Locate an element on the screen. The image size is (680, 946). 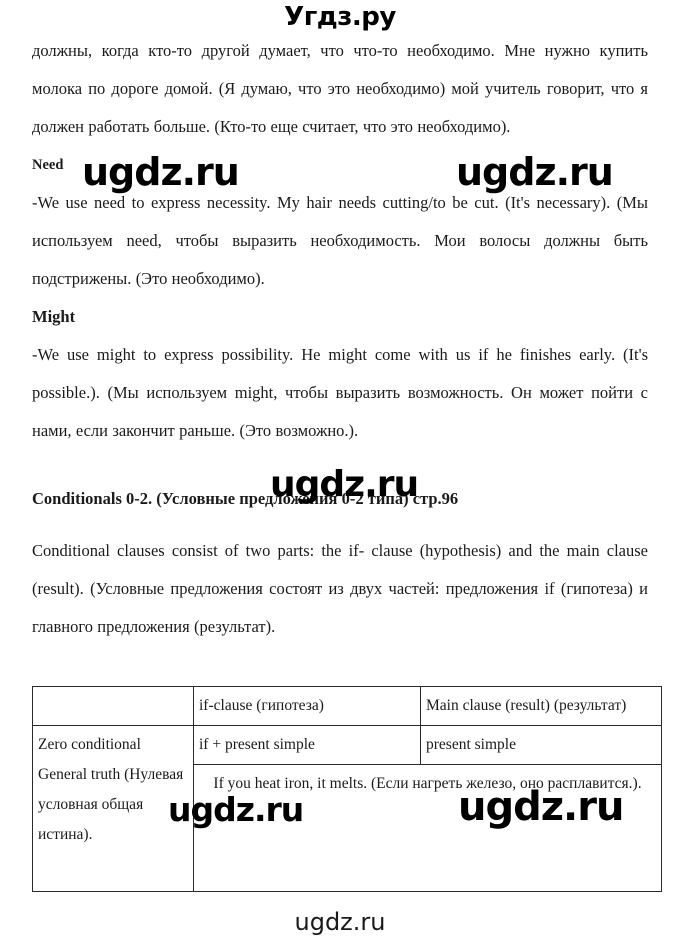
table-header-if-clause: if-clause (гипотеза) is located at coordinates (307, 706).